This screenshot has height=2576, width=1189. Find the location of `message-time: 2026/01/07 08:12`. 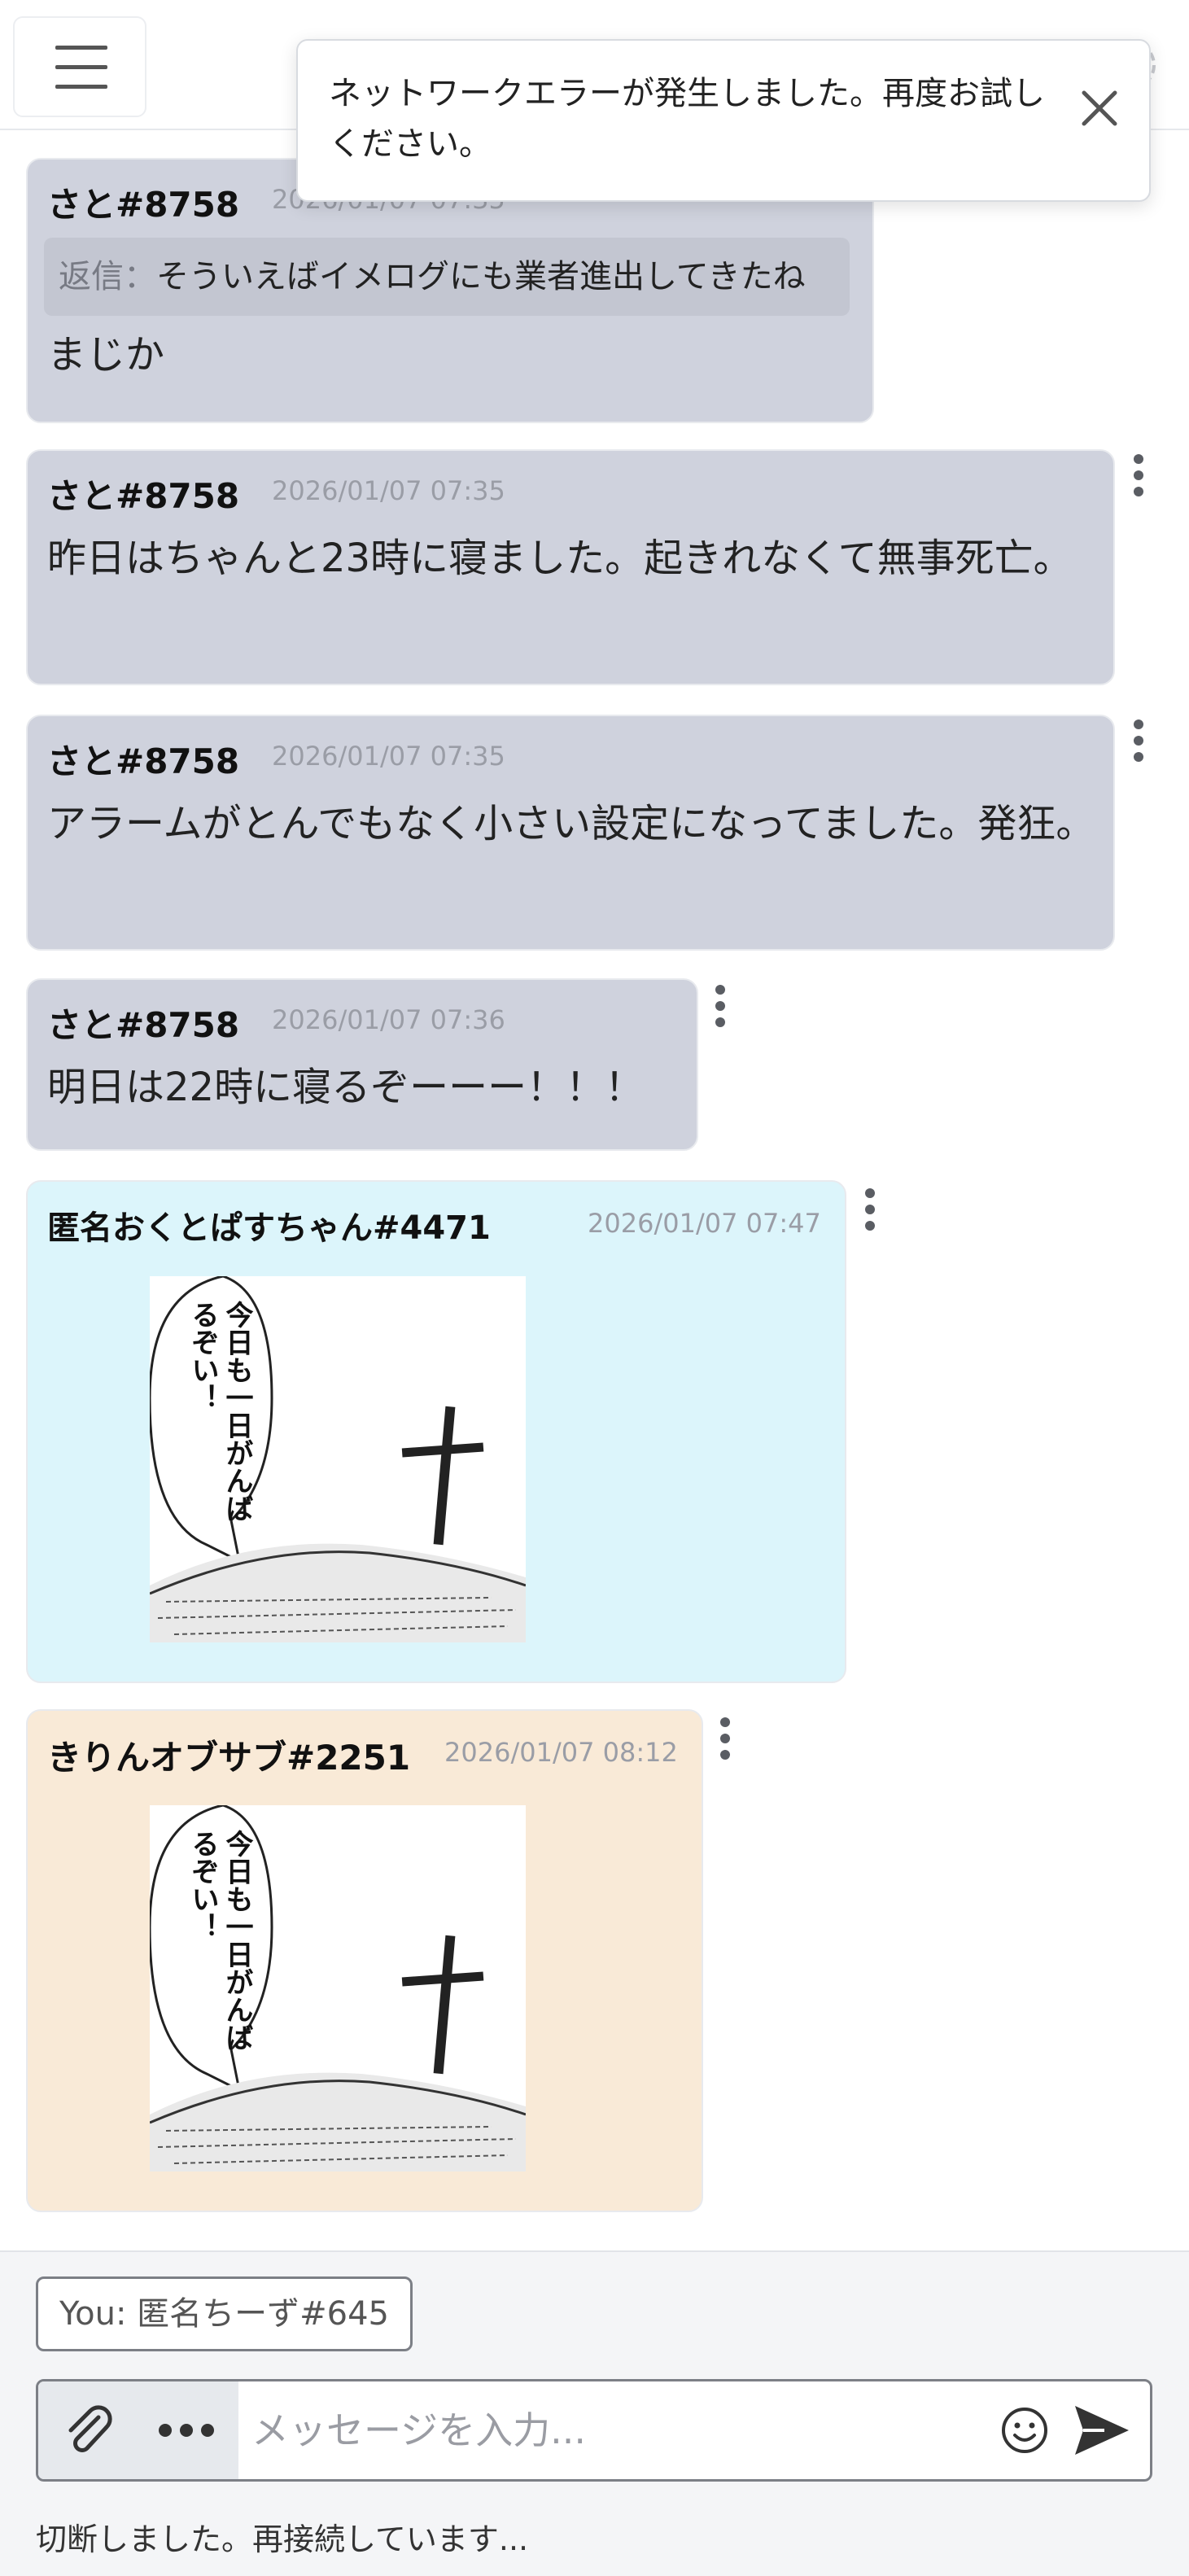

message-time: 2026/01/07 08:12 is located at coordinates (561, 1752).